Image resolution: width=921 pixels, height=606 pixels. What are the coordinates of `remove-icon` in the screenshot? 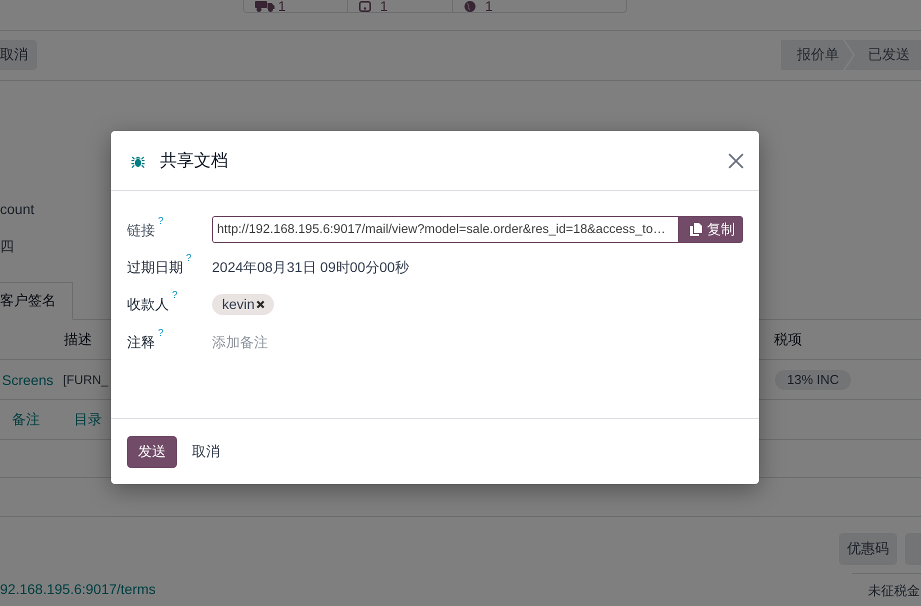 It's located at (260, 304).